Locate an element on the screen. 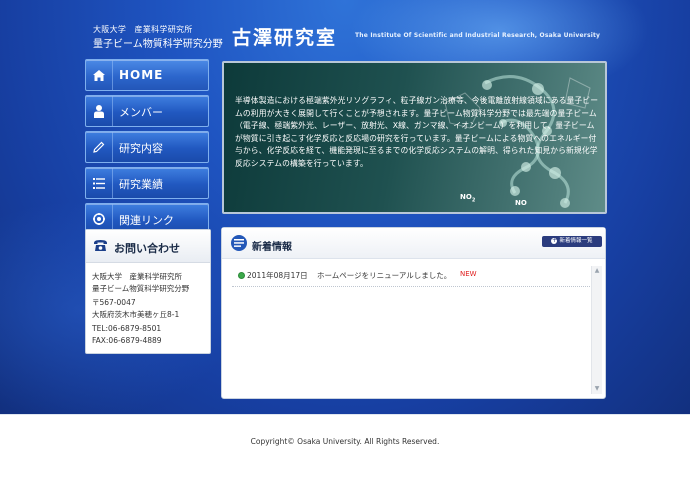 Image resolution: width=690 pixels, height=496 pixels. contact-header: お問い合わせ is located at coordinates (148, 246).